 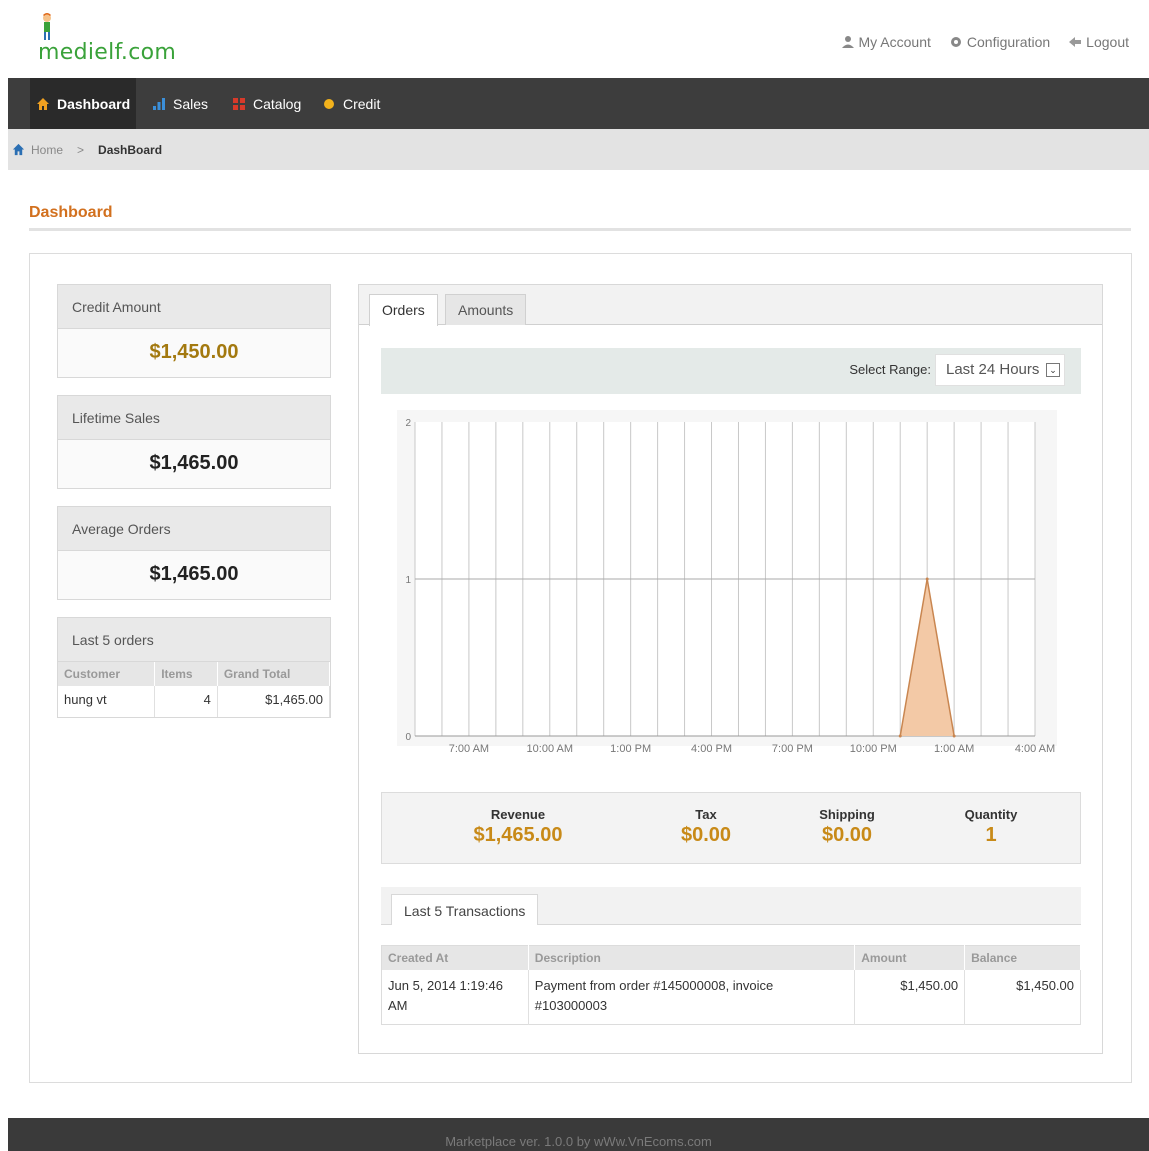 What do you see at coordinates (455, 997) in the screenshot?
I see `tx-created-at: Jun 5, 2014 1:19:46 AM` at bounding box center [455, 997].